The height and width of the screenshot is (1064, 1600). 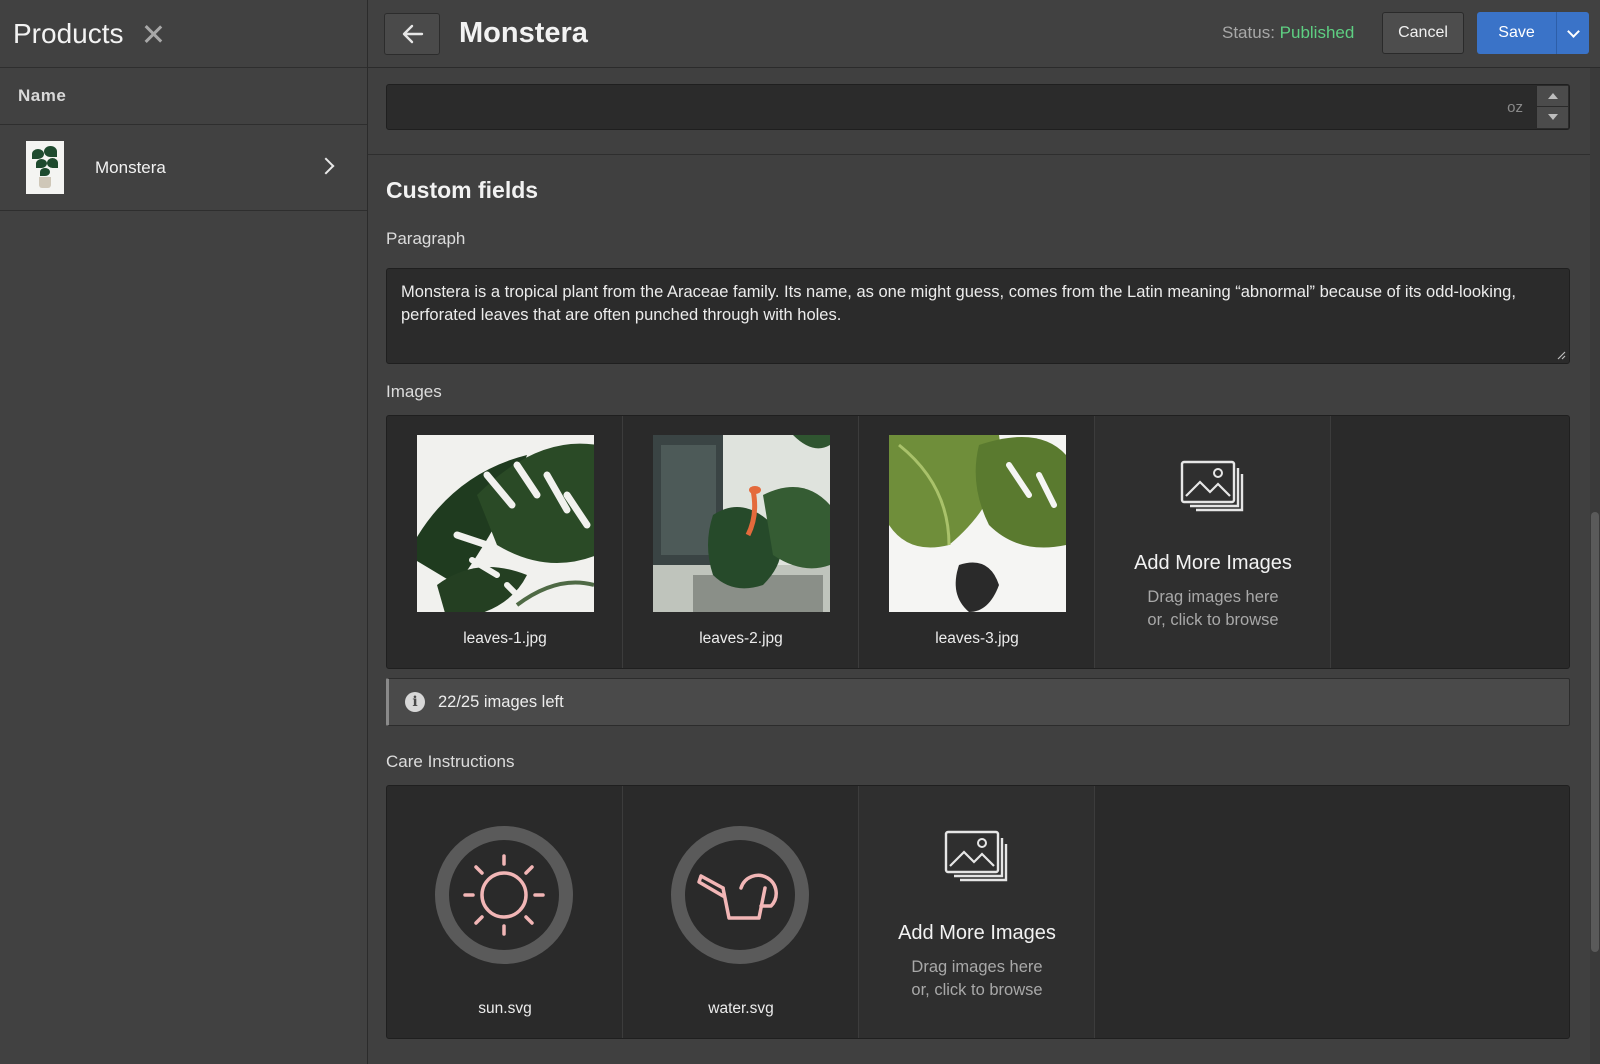 I want to click on sidebar-title: Products, so click(x=68, y=33).